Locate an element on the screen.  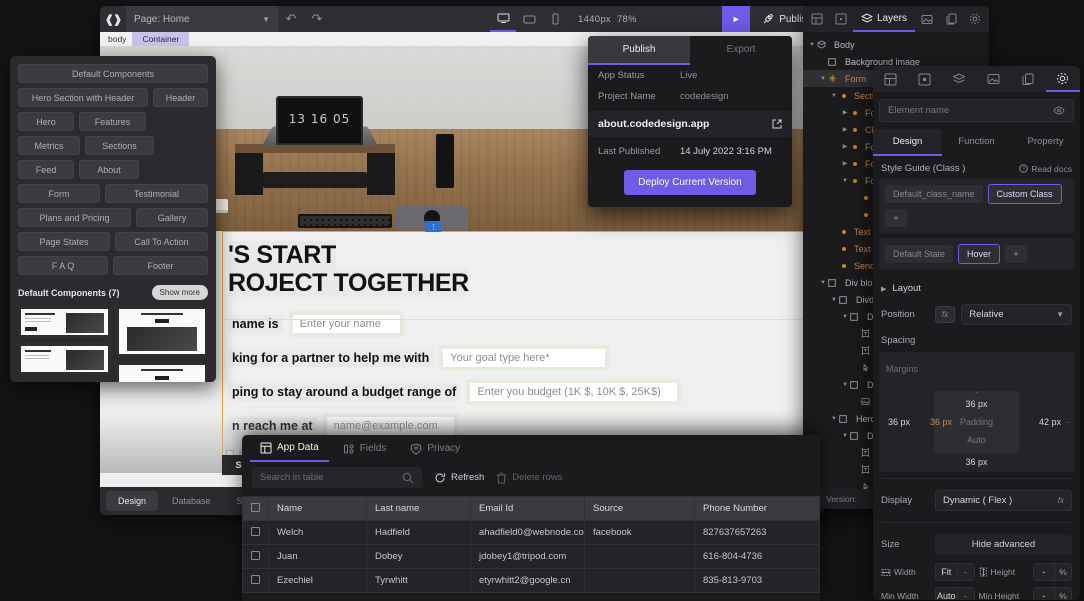
tab-app-data: App Data is located at coordinates (289, 448).